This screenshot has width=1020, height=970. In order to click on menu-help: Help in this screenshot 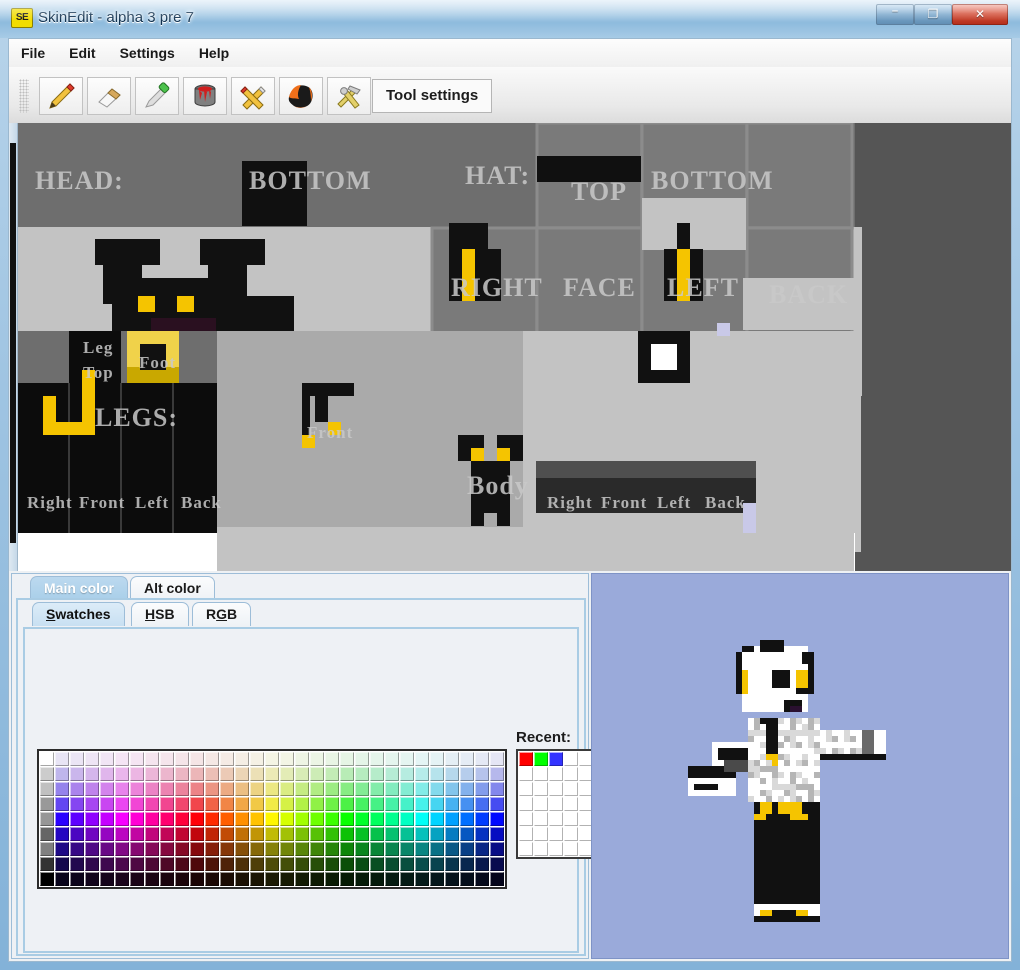, I will do `click(214, 53)`.